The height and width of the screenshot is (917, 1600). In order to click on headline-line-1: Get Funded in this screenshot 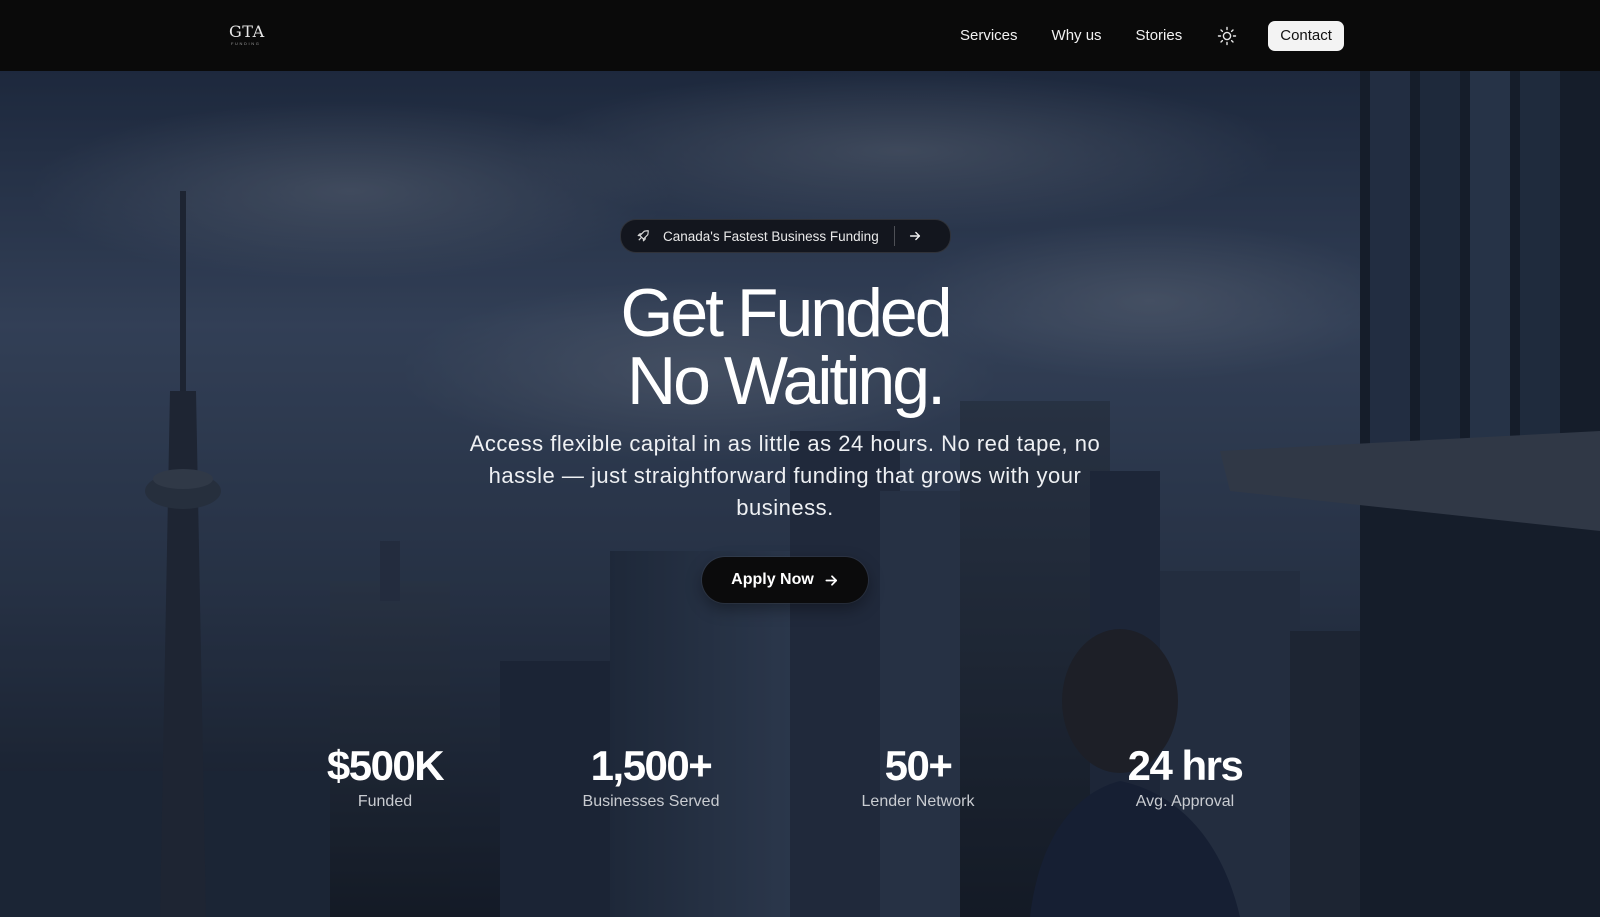, I will do `click(786, 313)`.